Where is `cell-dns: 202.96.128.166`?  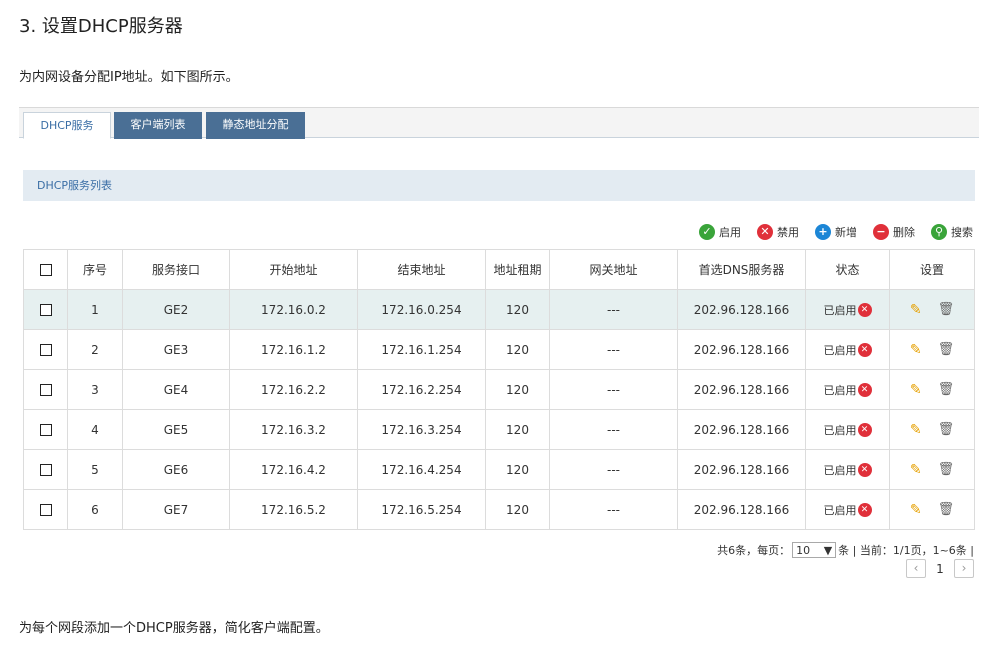
cell-dns: 202.96.128.166 is located at coordinates (741, 429).